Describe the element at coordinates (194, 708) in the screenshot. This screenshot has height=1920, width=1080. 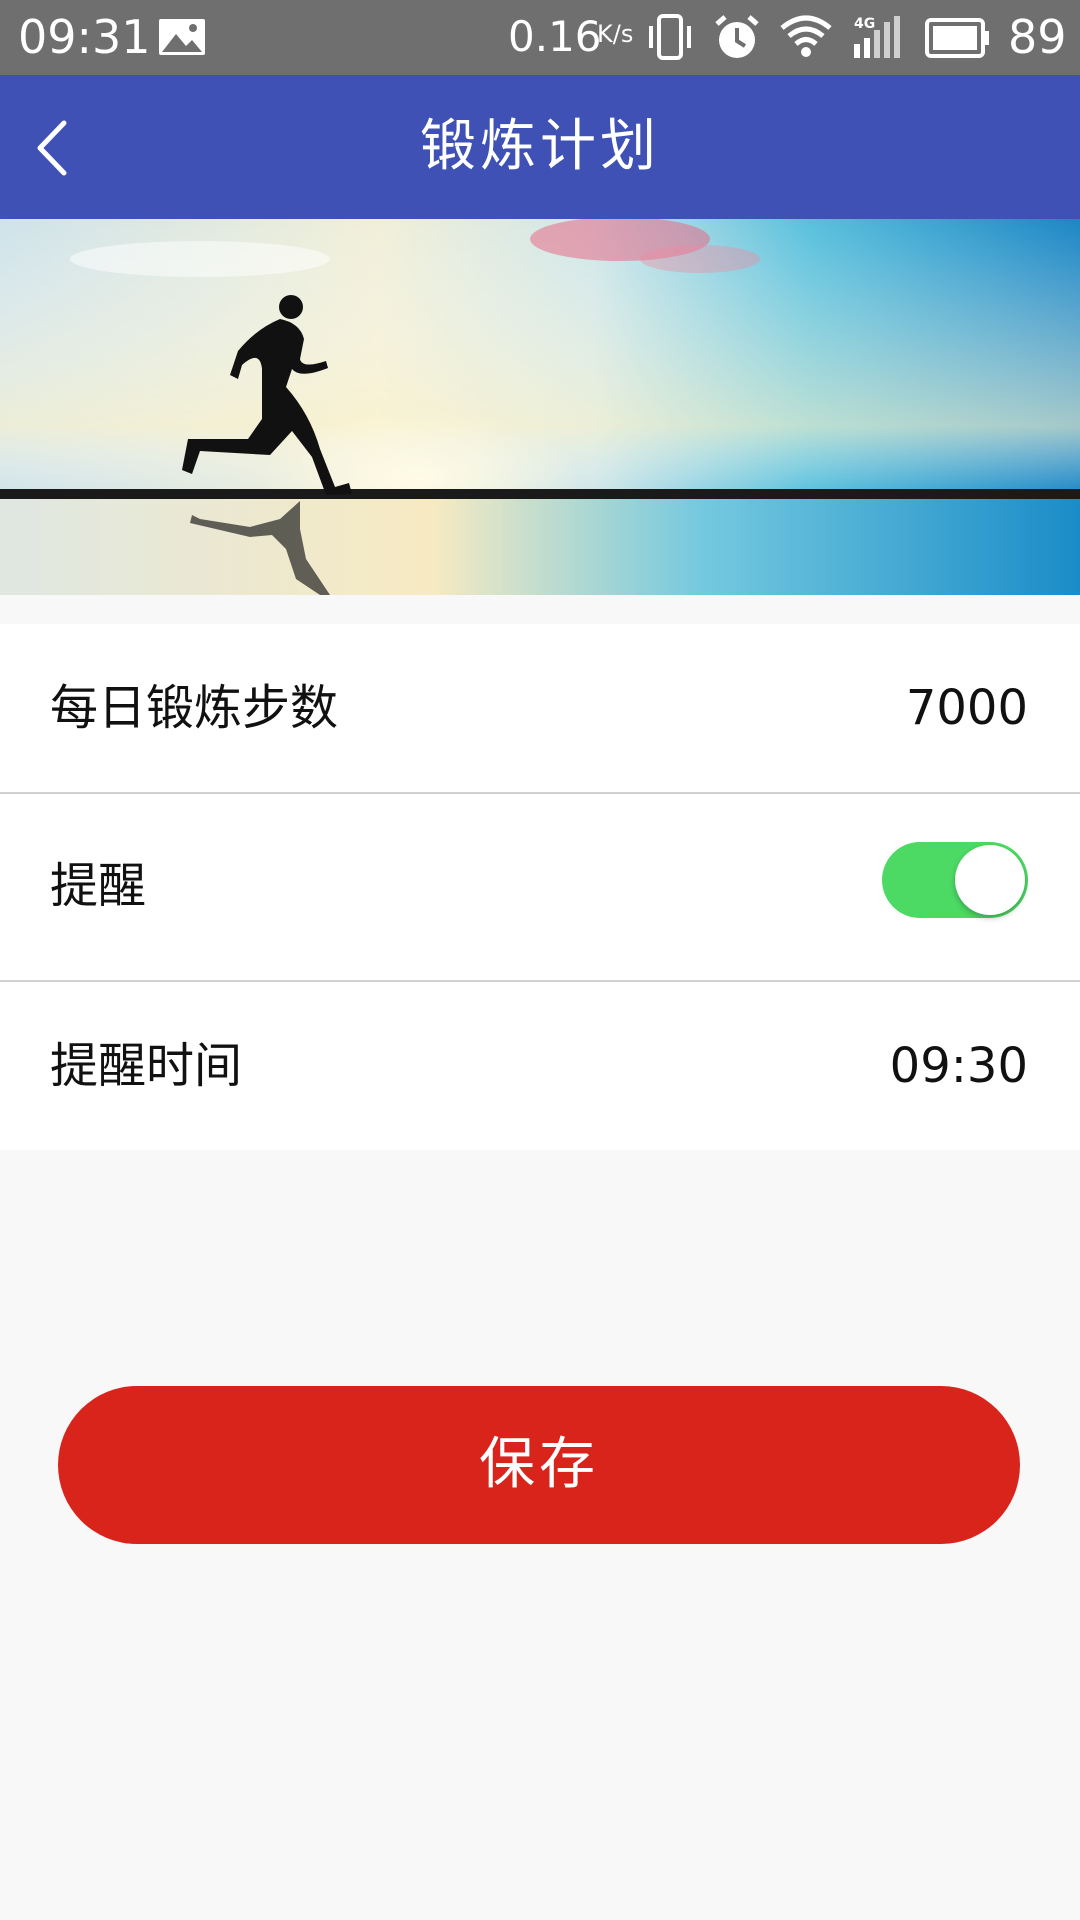
I see `daily-steps-label: 每日锻炼步数` at that location.